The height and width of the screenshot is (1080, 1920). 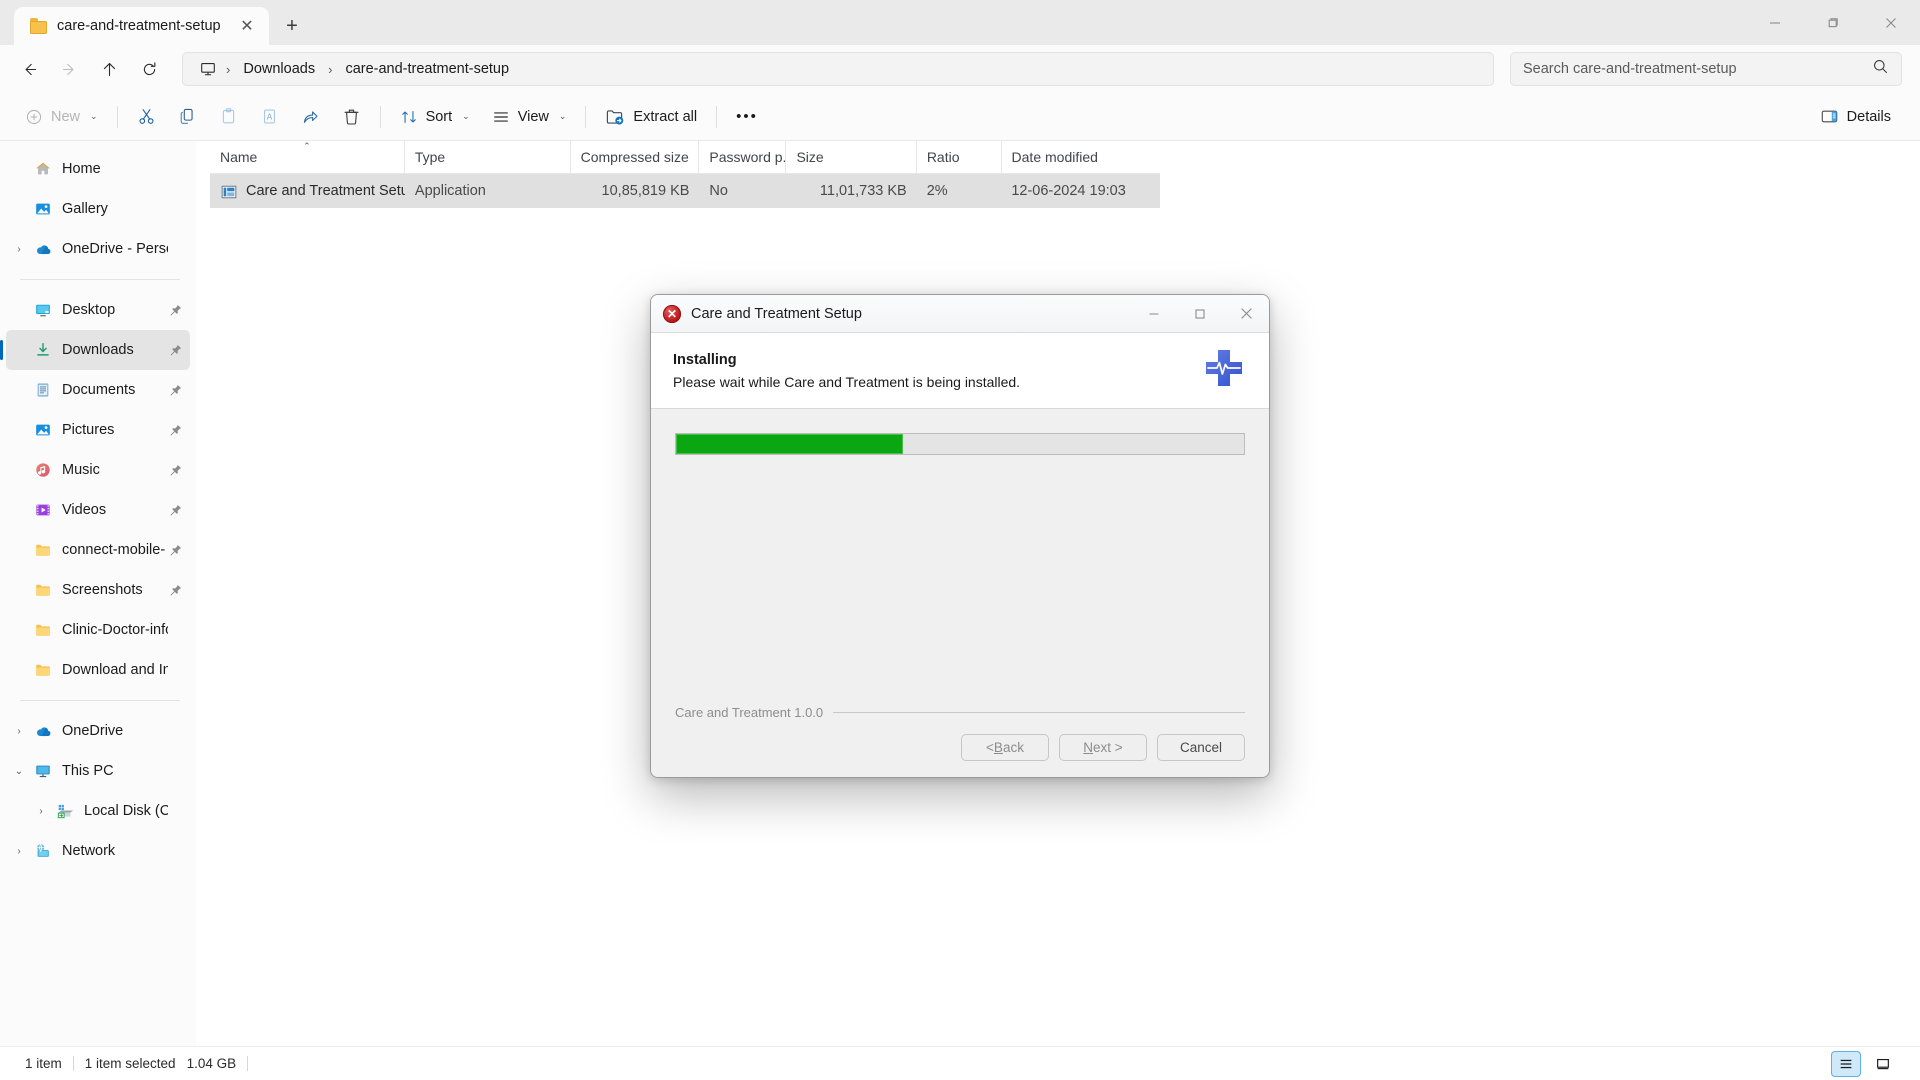 What do you see at coordinates (1200, 314) in the screenshot?
I see `setup-maximize-button` at bounding box center [1200, 314].